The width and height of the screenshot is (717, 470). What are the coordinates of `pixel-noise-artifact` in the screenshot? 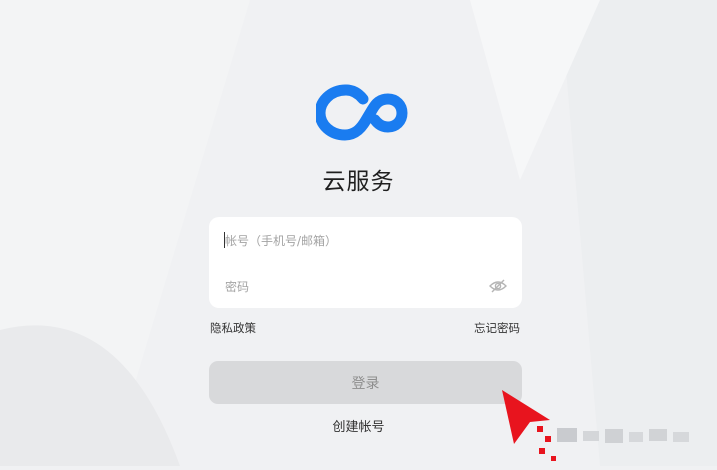 It's located at (626, 444).